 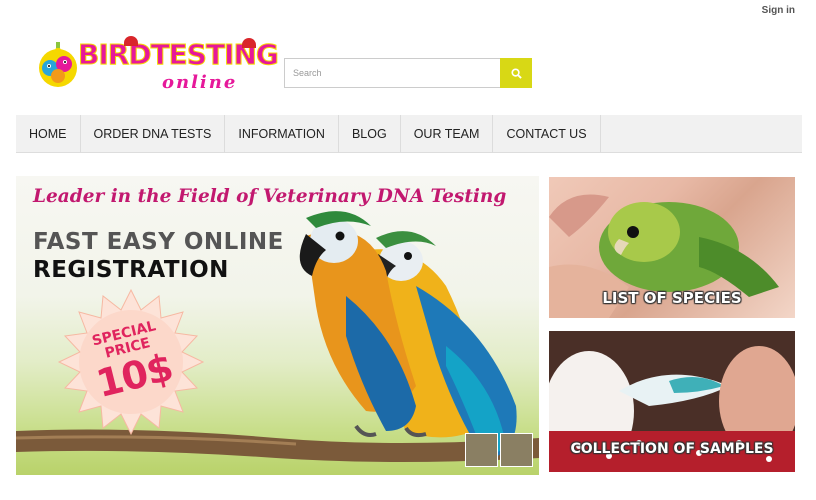 I want to click on hero-line-fast-easy: FAST EASY ONLINE, so click(x=158, y=242).